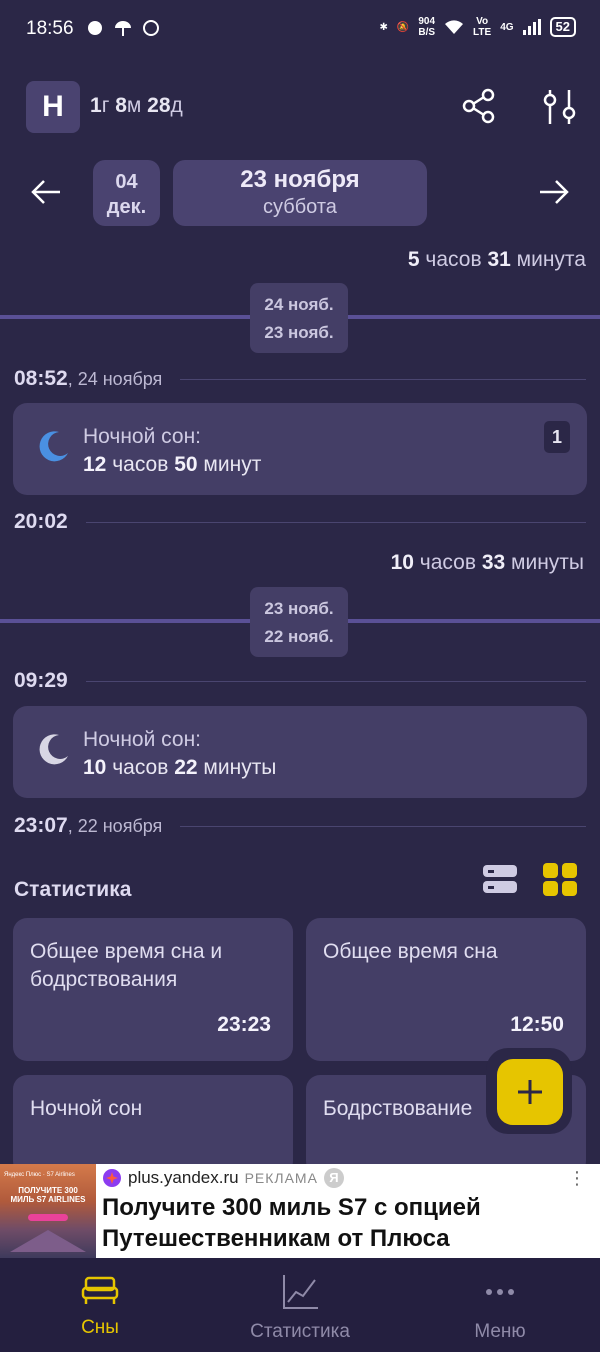 The image size is (600, 1352). Describe the element at coordinates (183, 1177) in the screenshot. I see `ad-domain: plus.yandex.ru` at that location.